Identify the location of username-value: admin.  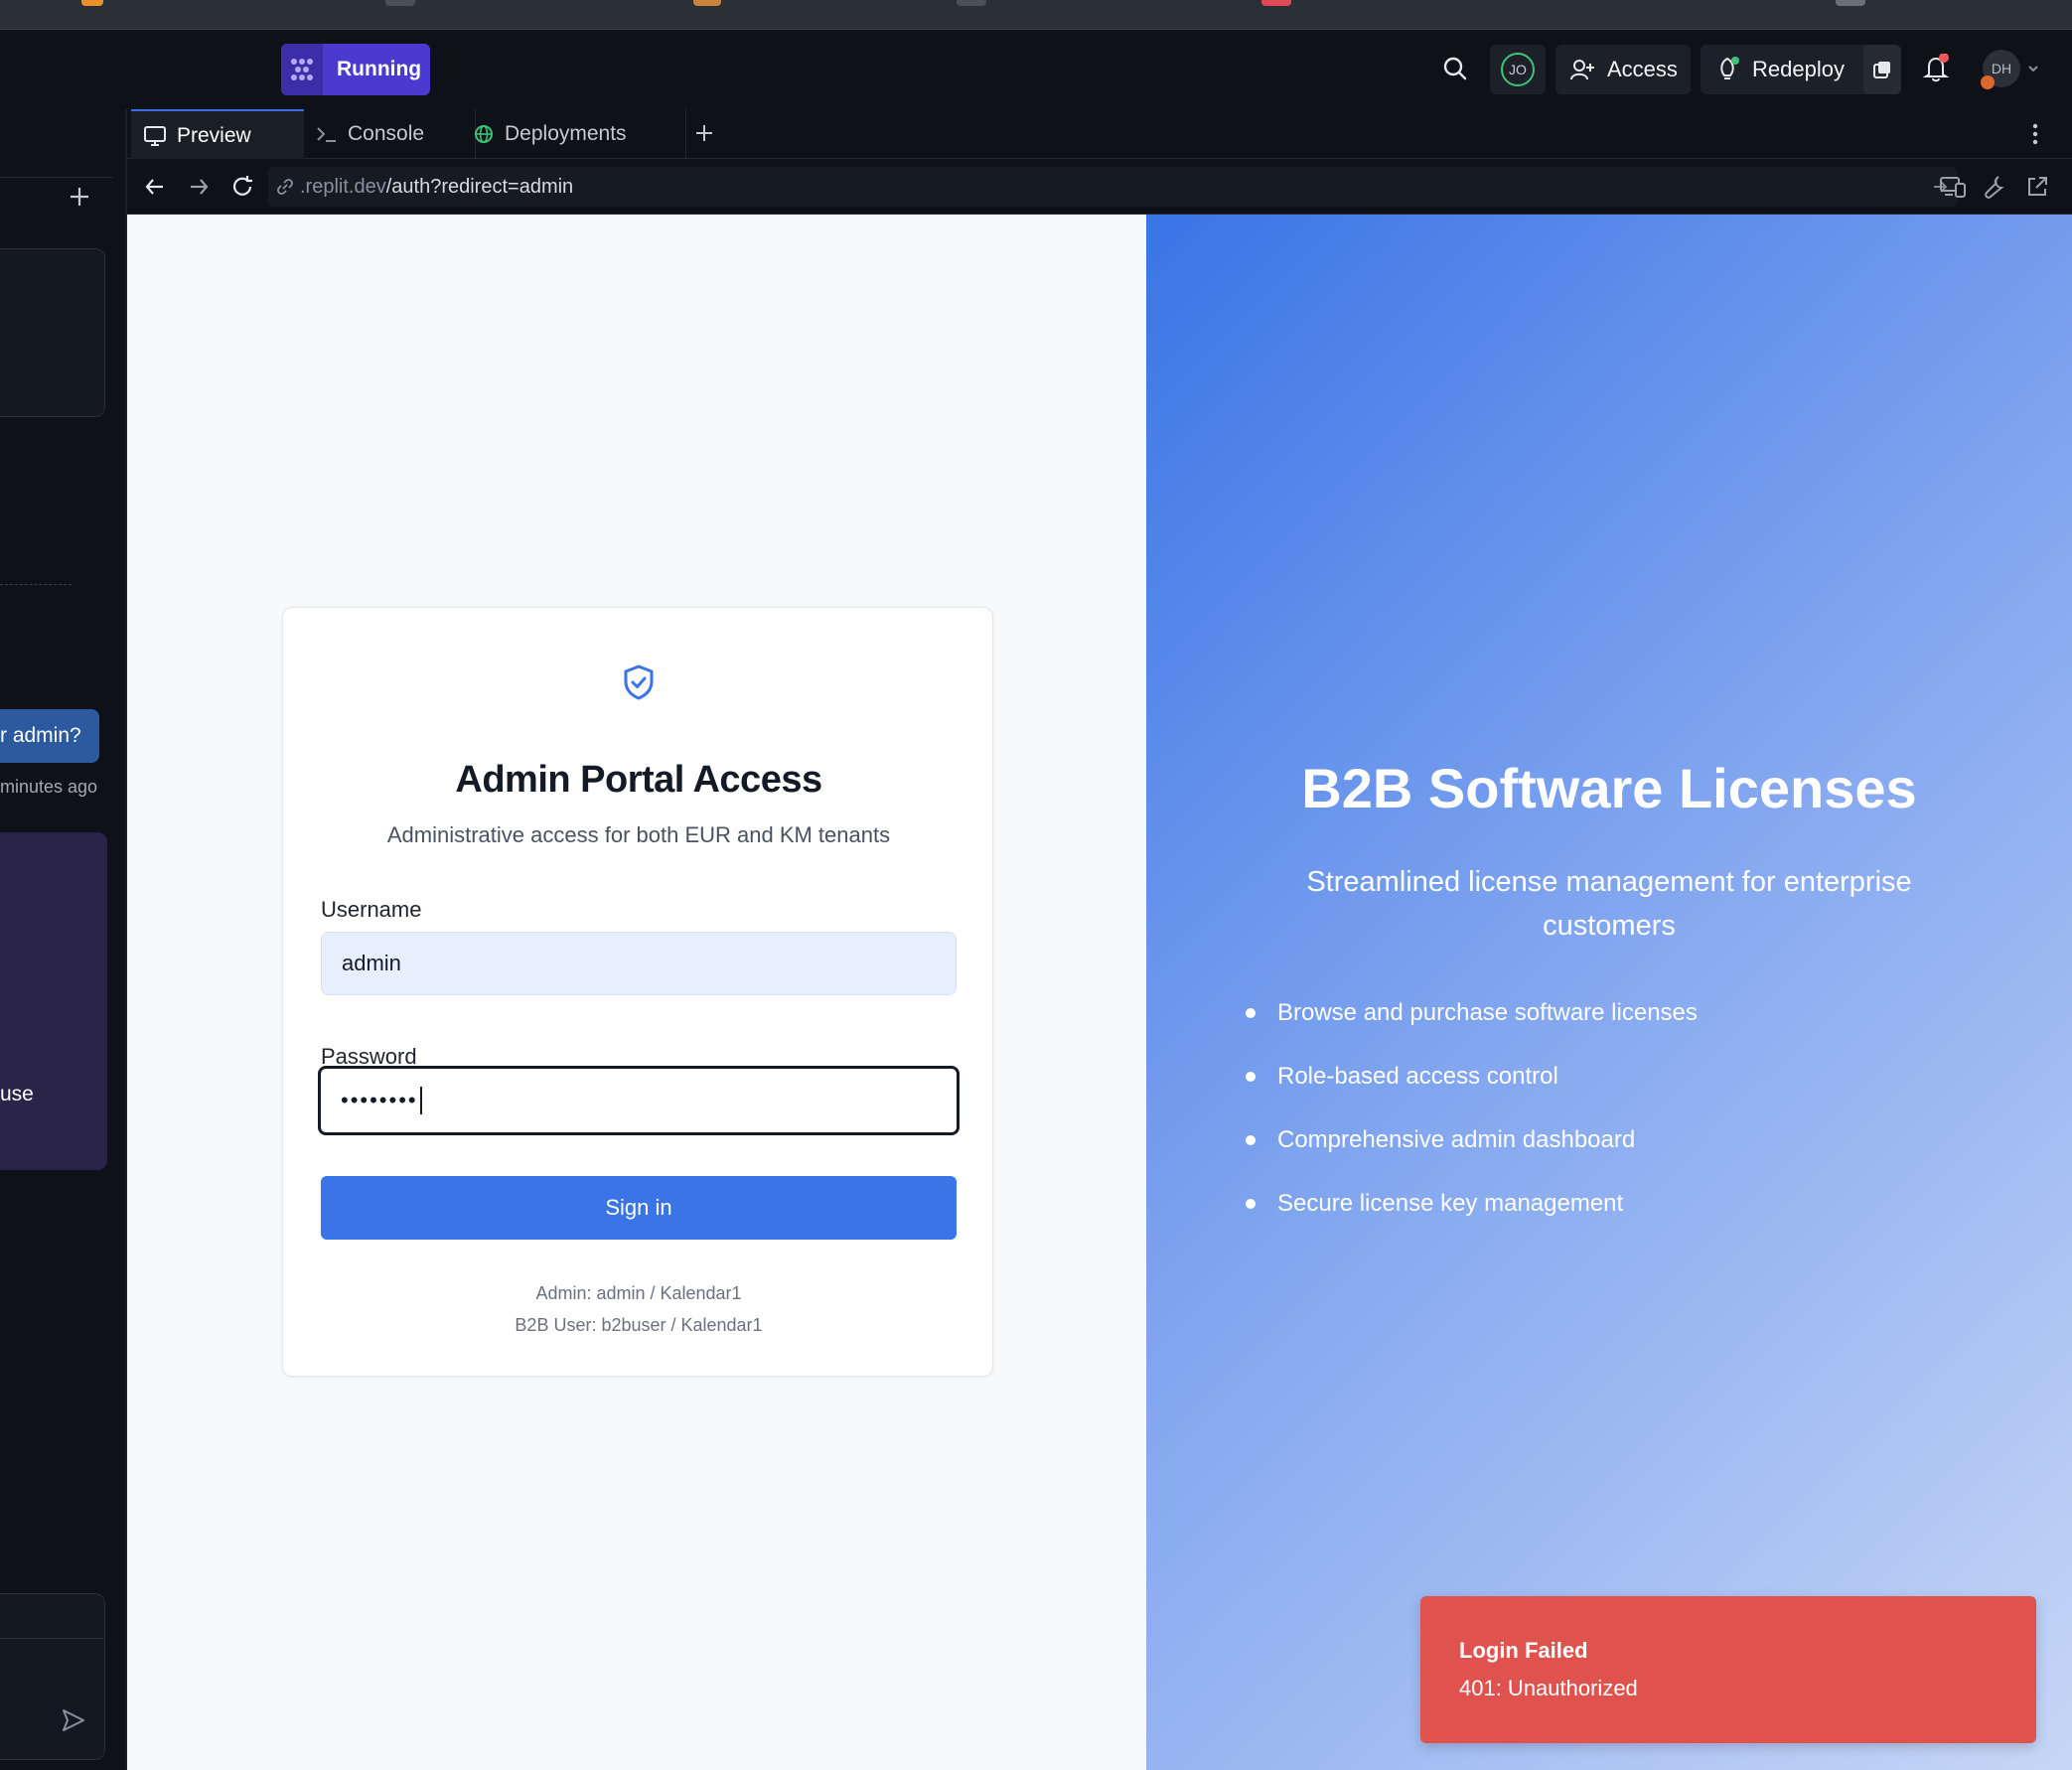
(371, 963).